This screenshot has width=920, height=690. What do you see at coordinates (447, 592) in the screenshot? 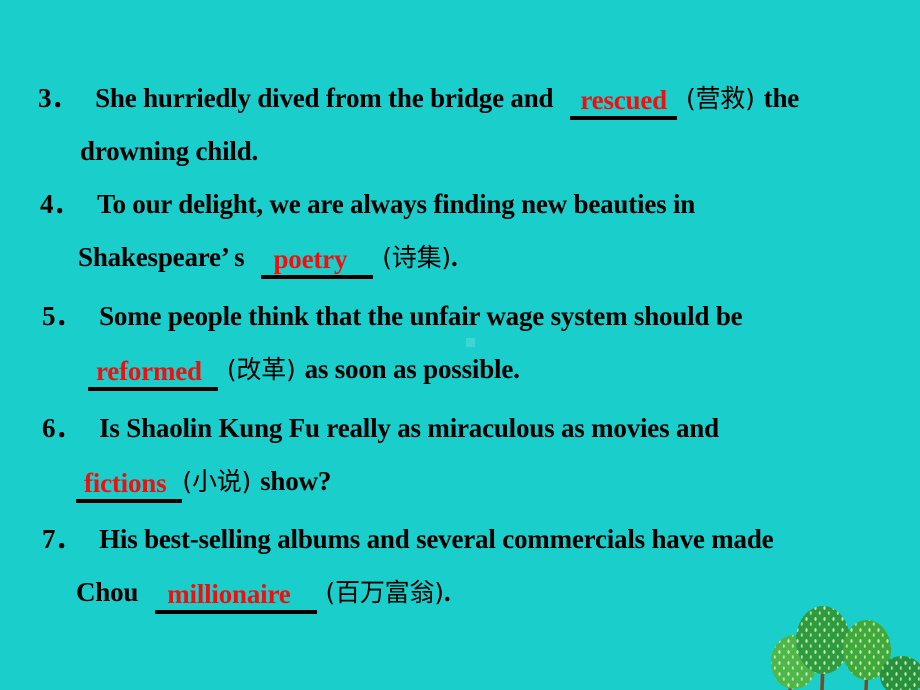
I see `question-7-text-after: .` at bounding box center [447, 592].